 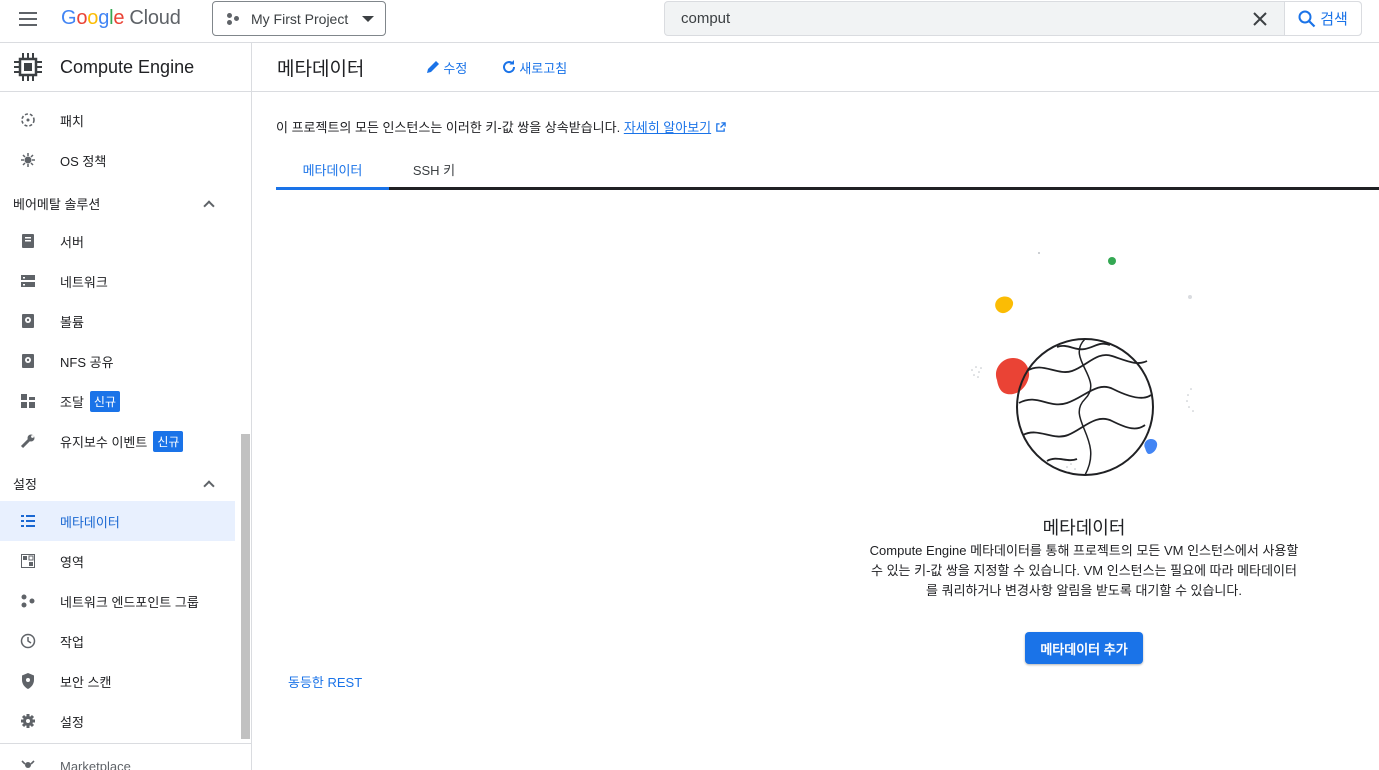 I want to click on edit-button: 수정, so click(x=446, y=67).